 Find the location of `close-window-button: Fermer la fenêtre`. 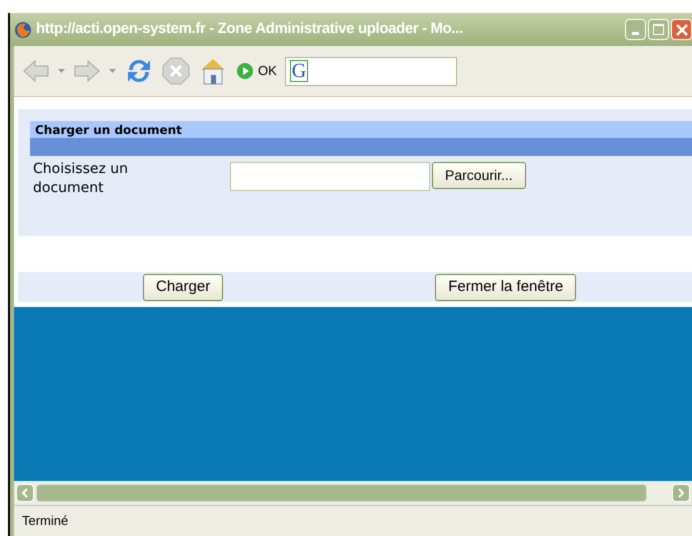

close-window-button: Fermer la fenêtre is located at coordinates (505, 287).